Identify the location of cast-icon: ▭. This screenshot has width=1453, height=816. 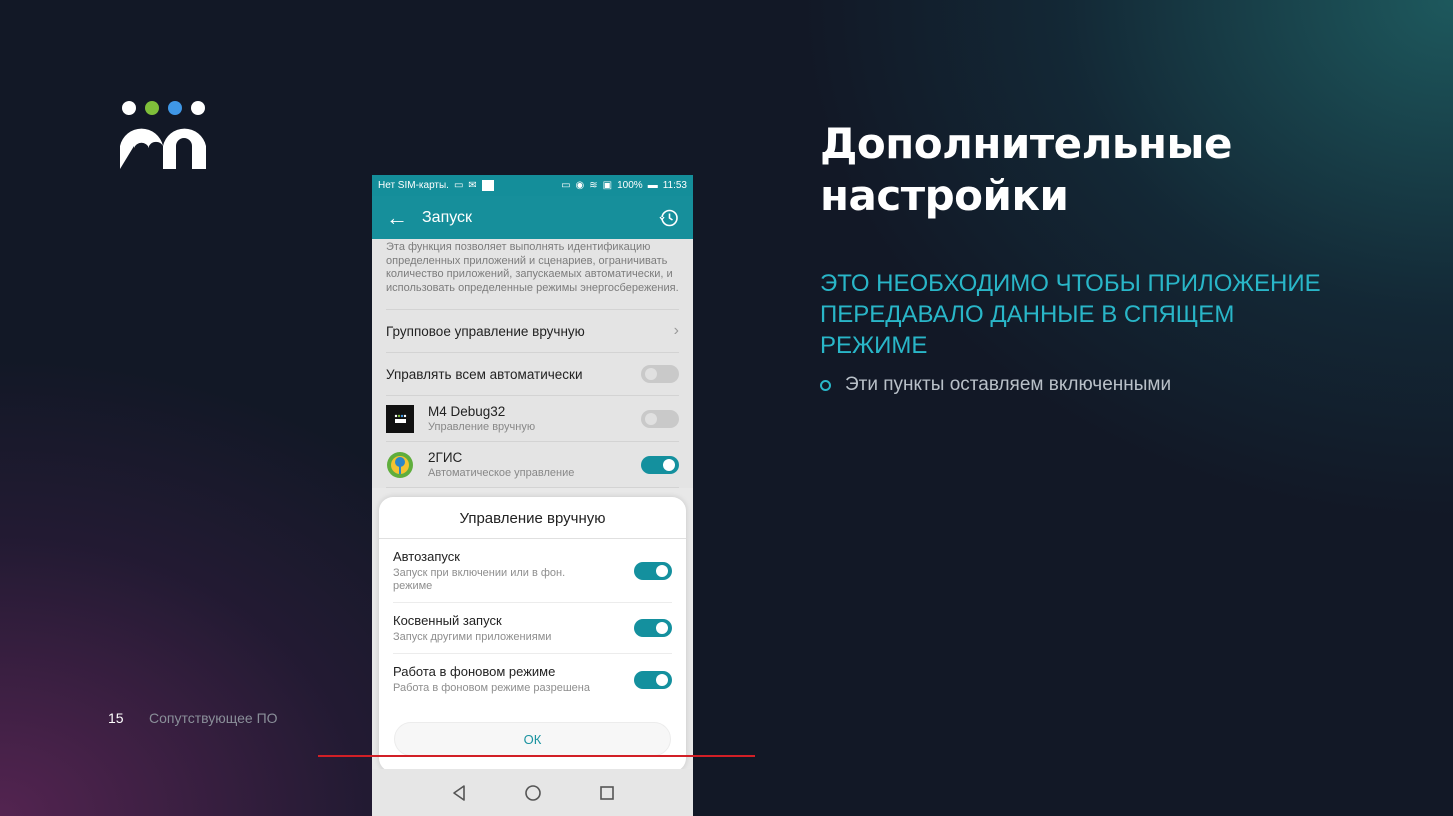
(458, 185).